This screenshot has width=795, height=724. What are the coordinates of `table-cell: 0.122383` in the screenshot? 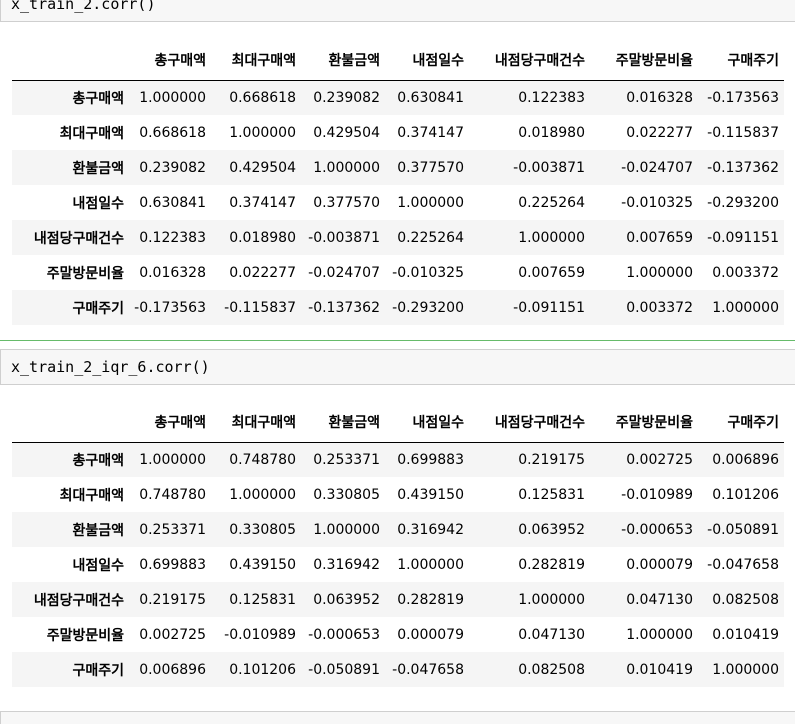 It's located at (172, 237).